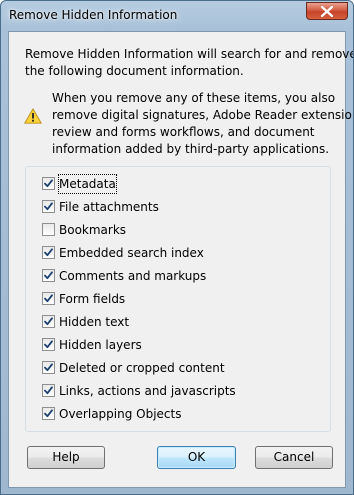 Image resolution: width=354 pixels, height=495 pixels. What do you see at coordinates (147, 391) in the screenshot?
I see `option-label: Links, actions and javascripts` at bounding box center [147, 391].